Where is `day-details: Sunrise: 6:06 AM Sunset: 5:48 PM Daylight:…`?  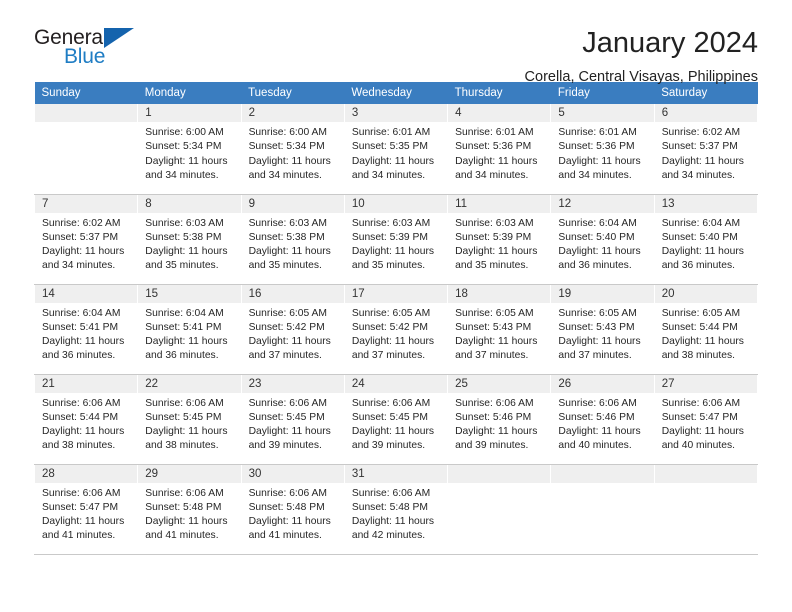 day-details: Sunrise: 6:06 AM Sunset: 5:48 PM Daylight:… is located at coordinates (189, 513).